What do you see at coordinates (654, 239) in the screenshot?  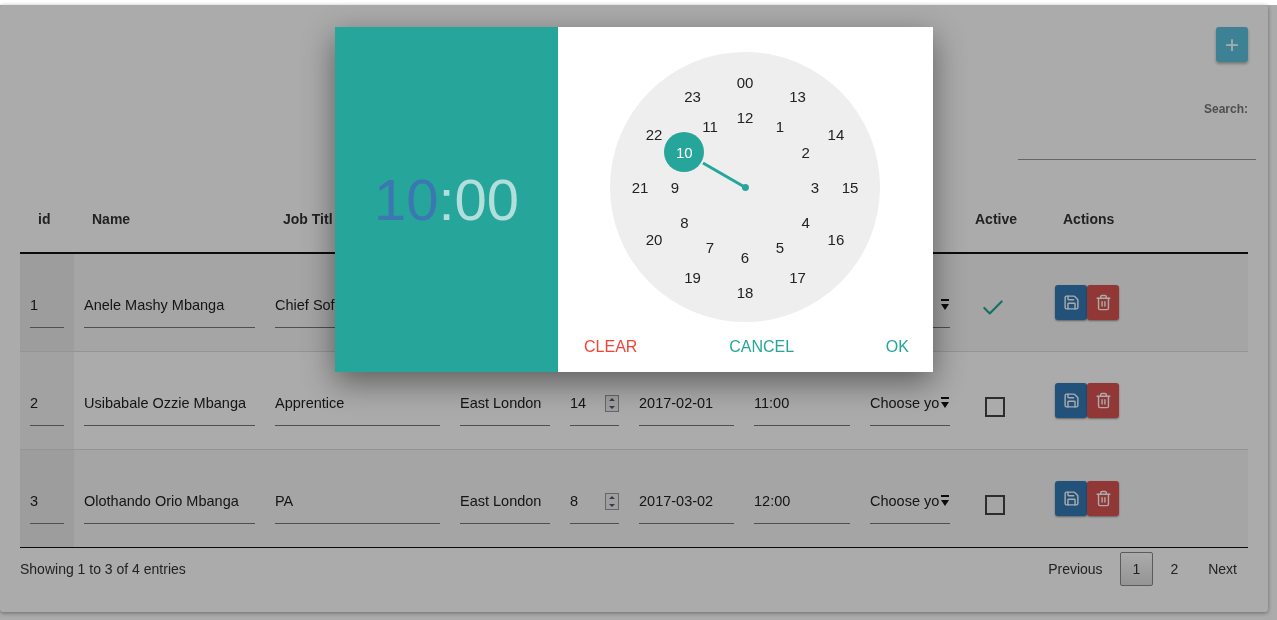 I see `clock-hour: 20` at bounding box center [654, 239].